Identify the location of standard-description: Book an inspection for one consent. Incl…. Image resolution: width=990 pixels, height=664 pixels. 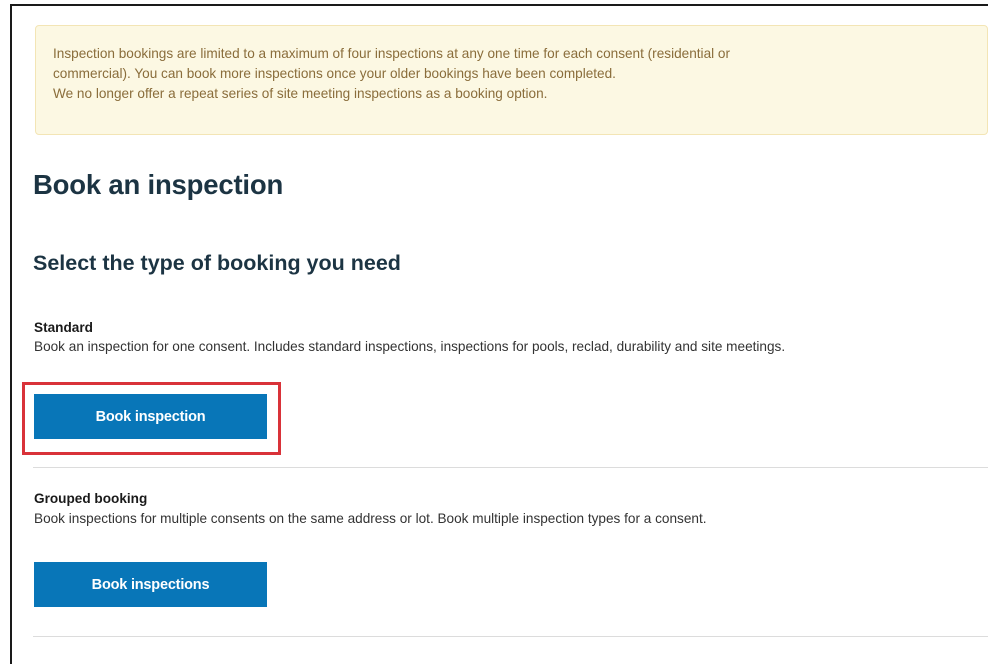
(410, 346).